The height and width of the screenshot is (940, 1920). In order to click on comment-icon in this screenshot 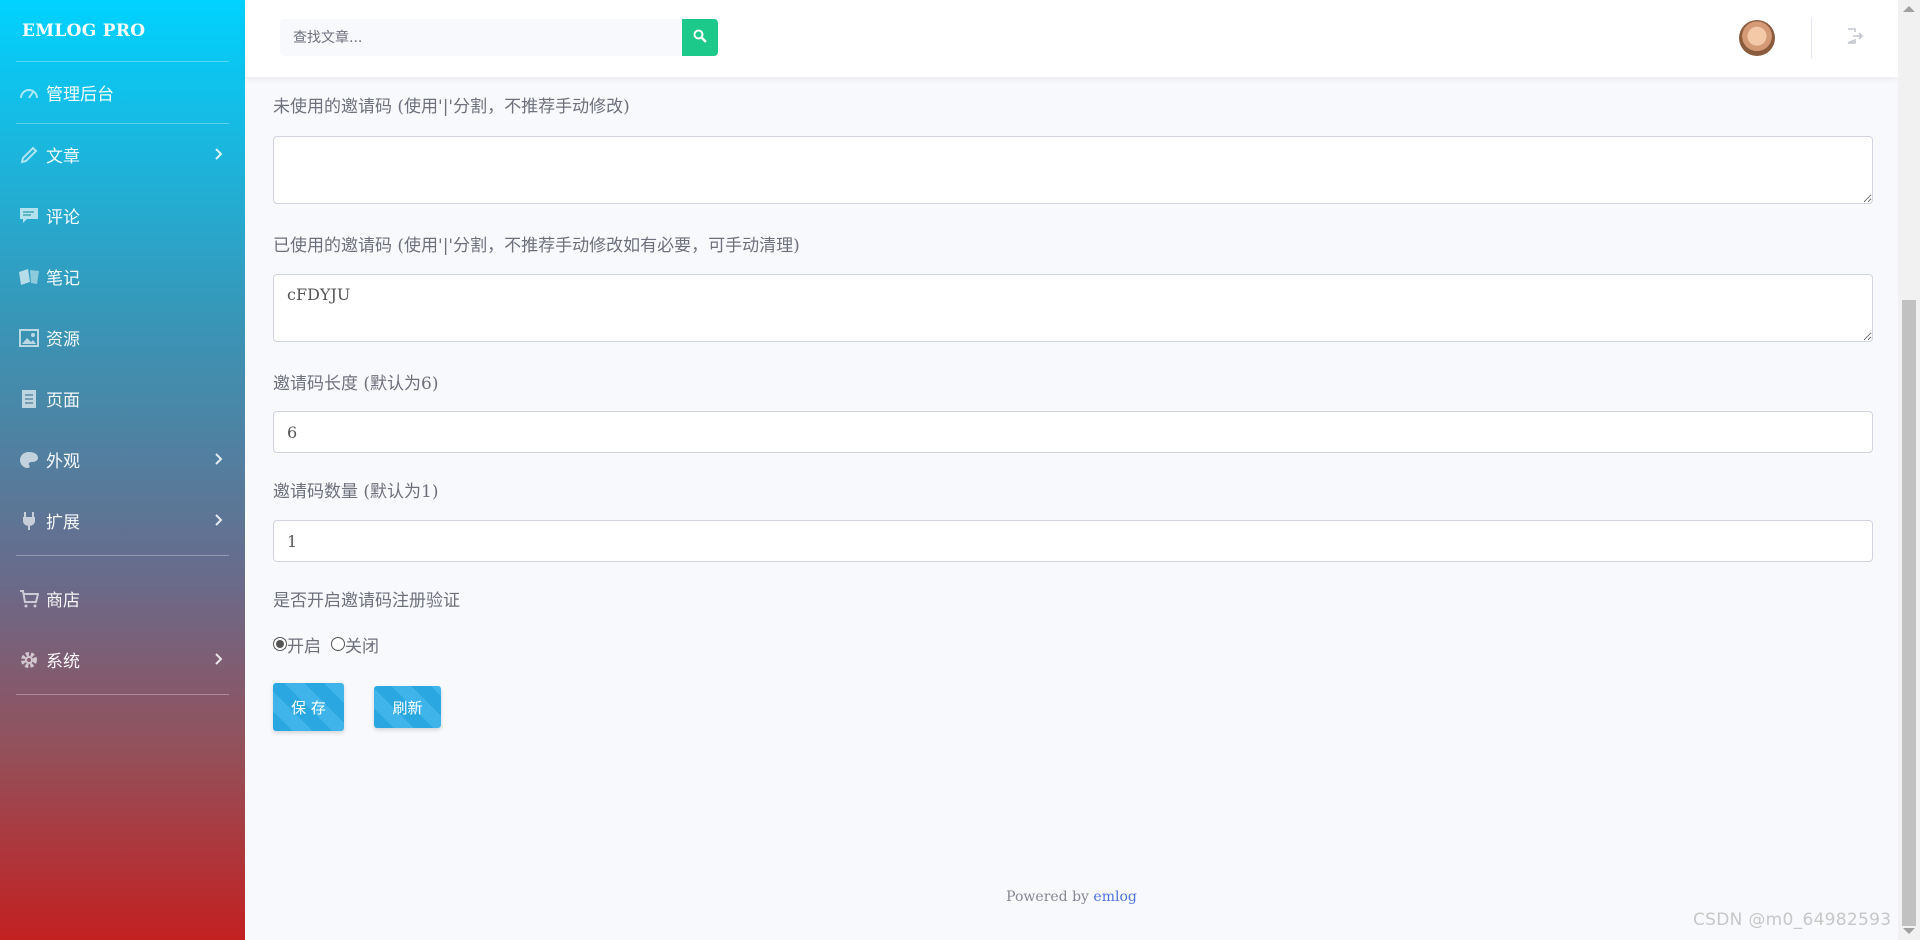, I will do `click(29, 216)`.